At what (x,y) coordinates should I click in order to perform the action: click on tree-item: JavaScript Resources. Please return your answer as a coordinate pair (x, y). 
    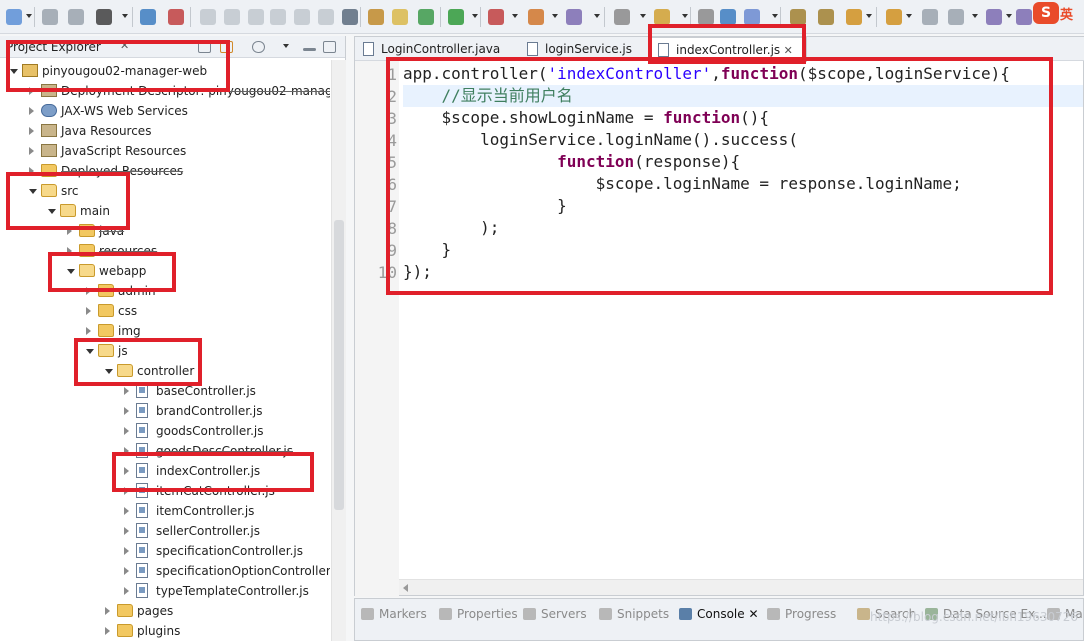
    Looking at the image, I should click on (165, 151).